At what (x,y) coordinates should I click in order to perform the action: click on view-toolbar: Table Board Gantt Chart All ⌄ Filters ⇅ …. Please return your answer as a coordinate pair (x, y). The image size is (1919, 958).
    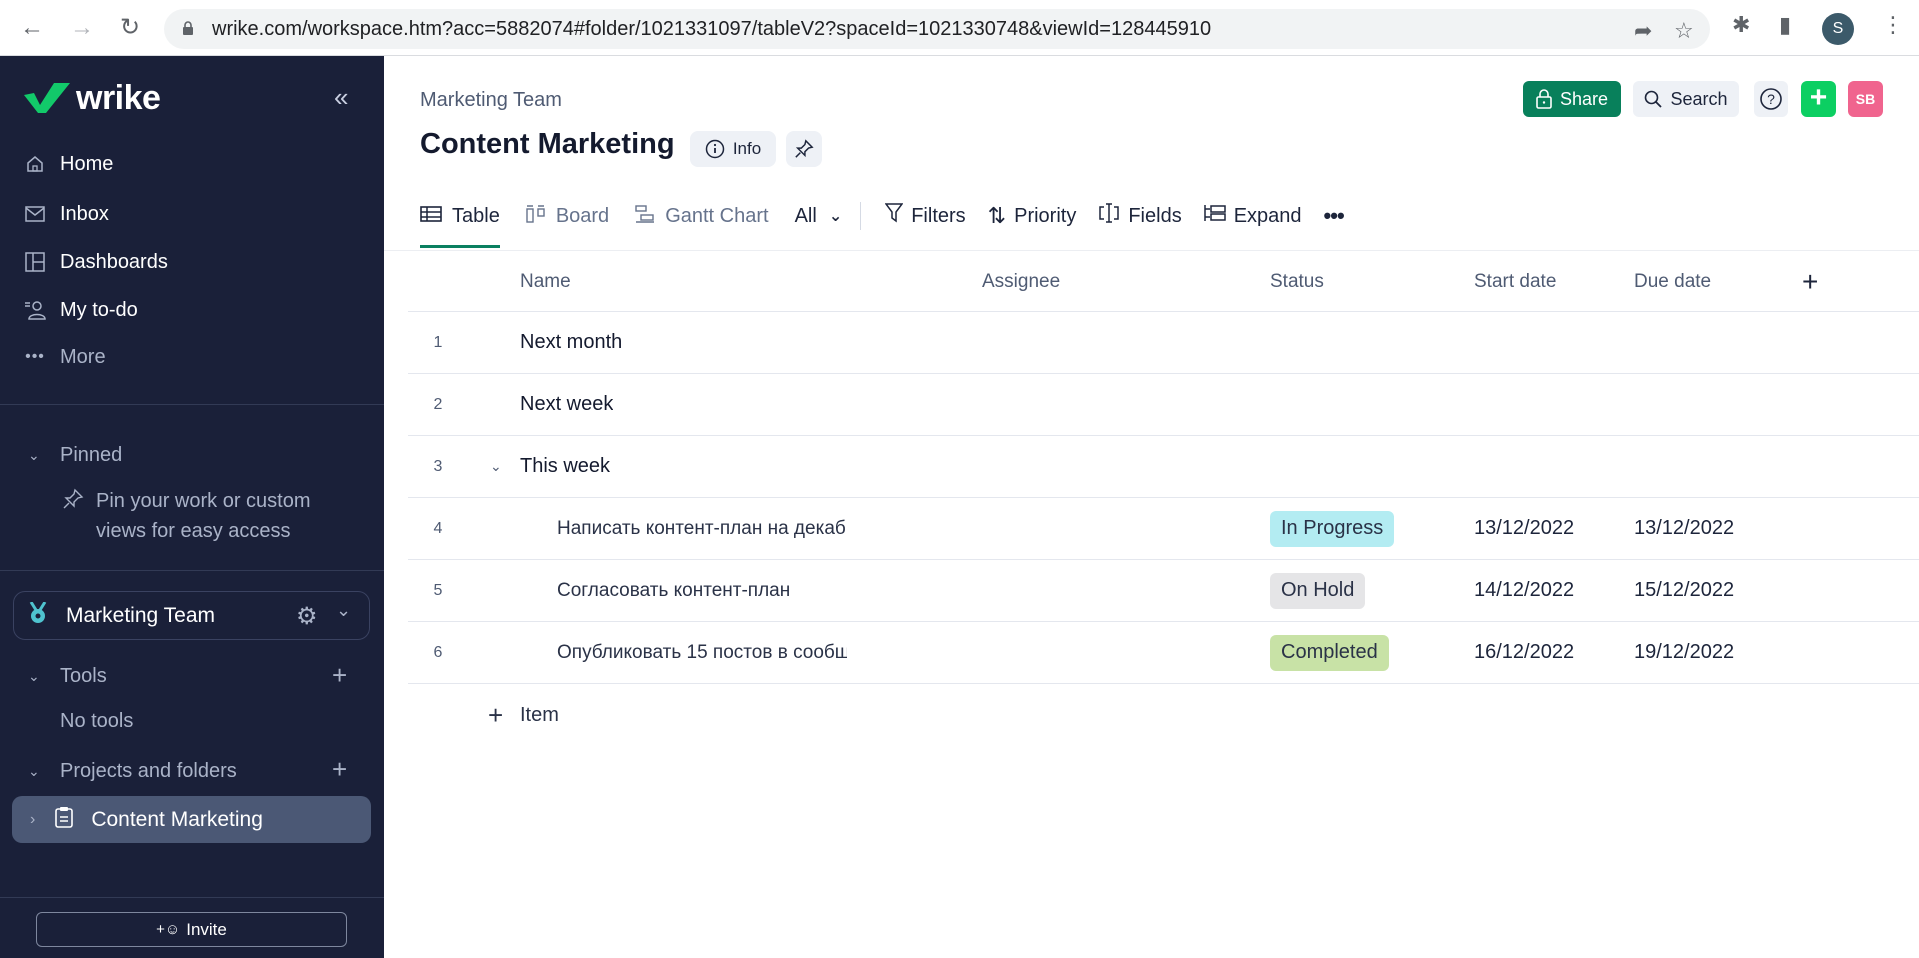
    Looking at the image, I should click on (893, 222).